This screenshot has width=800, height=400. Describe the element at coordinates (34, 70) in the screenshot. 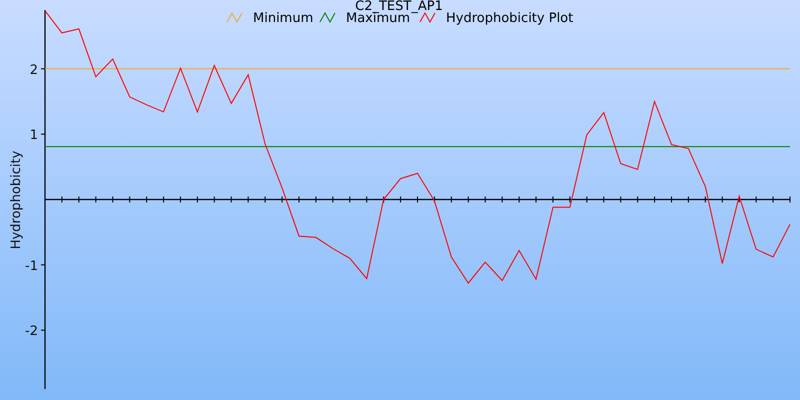

I see `y-tick-label: 2` at that location.